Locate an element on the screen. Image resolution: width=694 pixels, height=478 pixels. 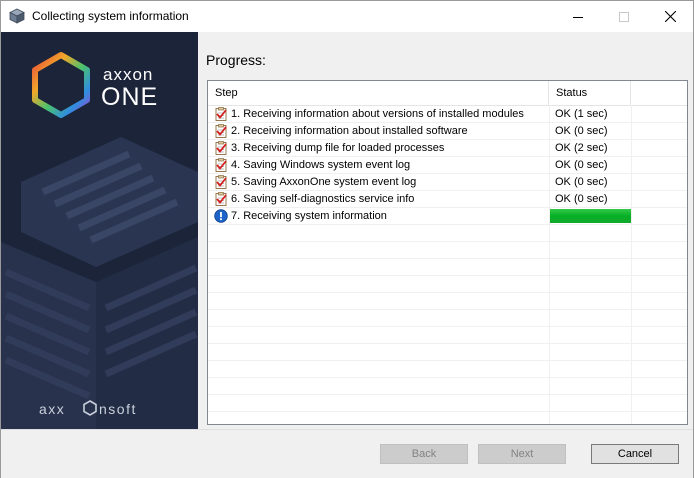
company-wordmark-right: nsoft is located at coordinates (118, 409).